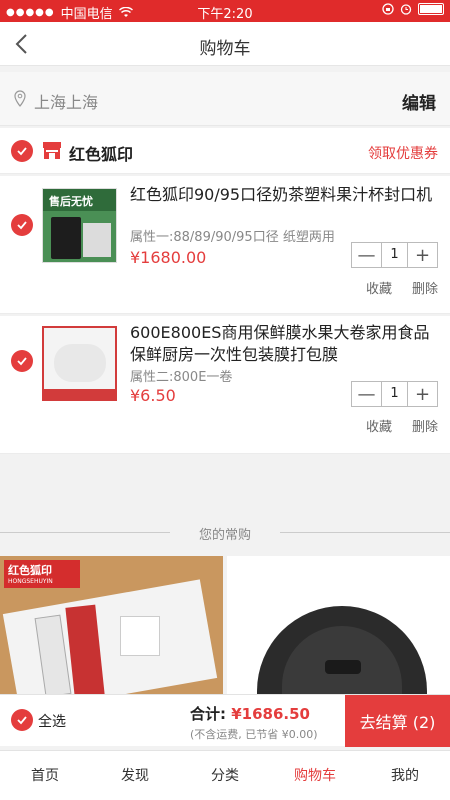 Image resolution: width=450 pixels, height=800 pixels. I want to click on product-image: 售后无忧, so click(79, 225).